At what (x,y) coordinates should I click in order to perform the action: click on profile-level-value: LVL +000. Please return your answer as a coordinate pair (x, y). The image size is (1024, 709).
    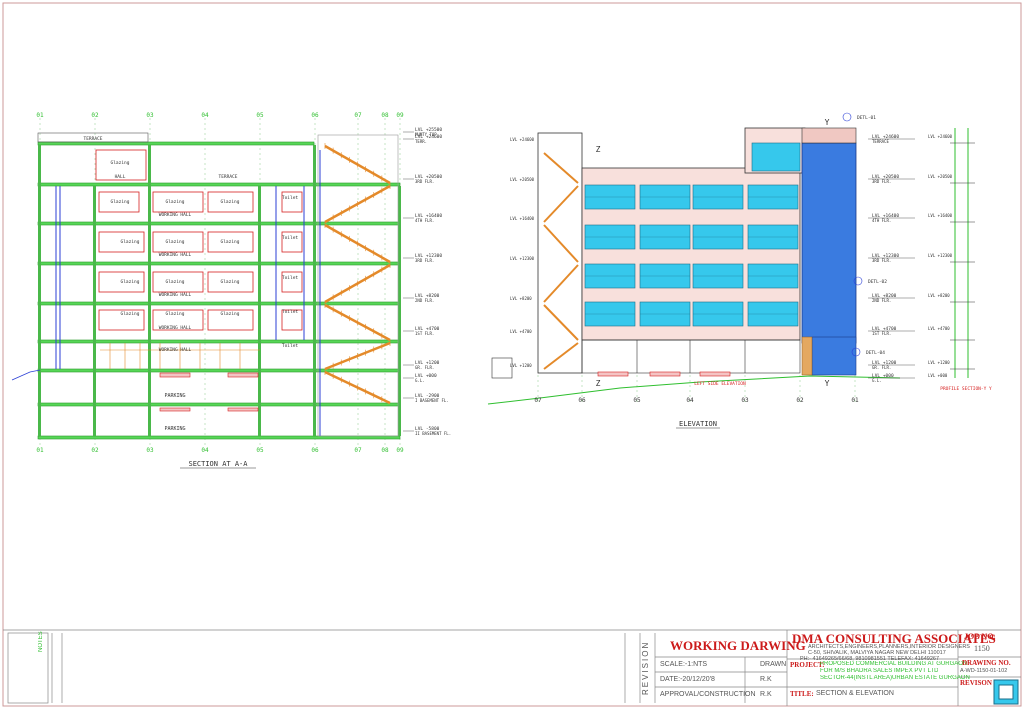
    Looking at the image, I should click on (938, 375).